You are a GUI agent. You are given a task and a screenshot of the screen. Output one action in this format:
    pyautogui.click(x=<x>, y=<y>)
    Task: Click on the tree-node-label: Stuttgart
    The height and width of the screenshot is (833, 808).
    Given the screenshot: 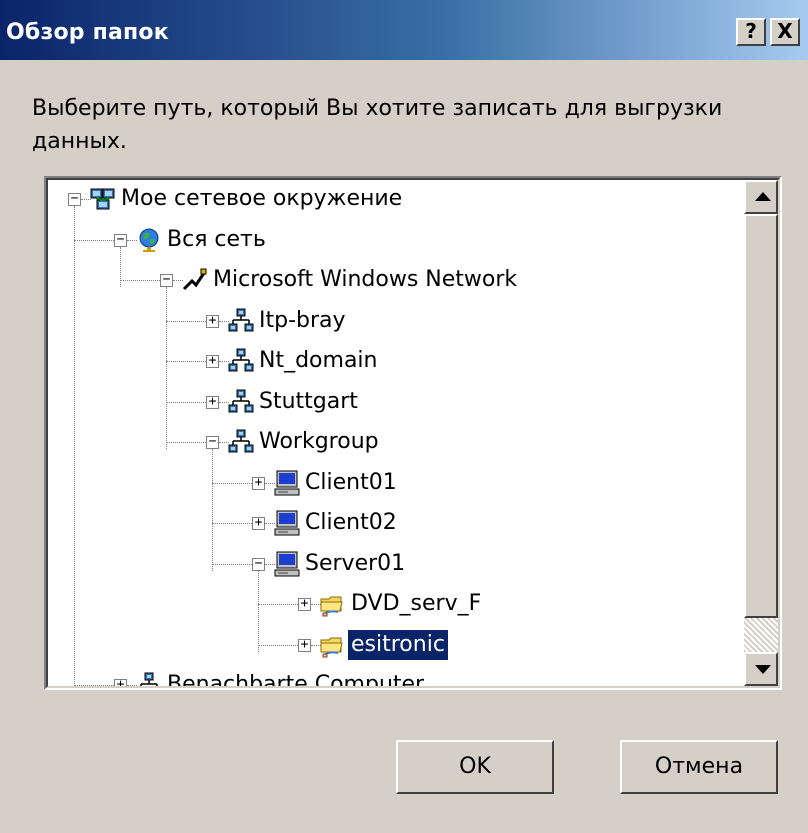 What is the action you would take?
    pyautogui.click(x=308, y=402)
    